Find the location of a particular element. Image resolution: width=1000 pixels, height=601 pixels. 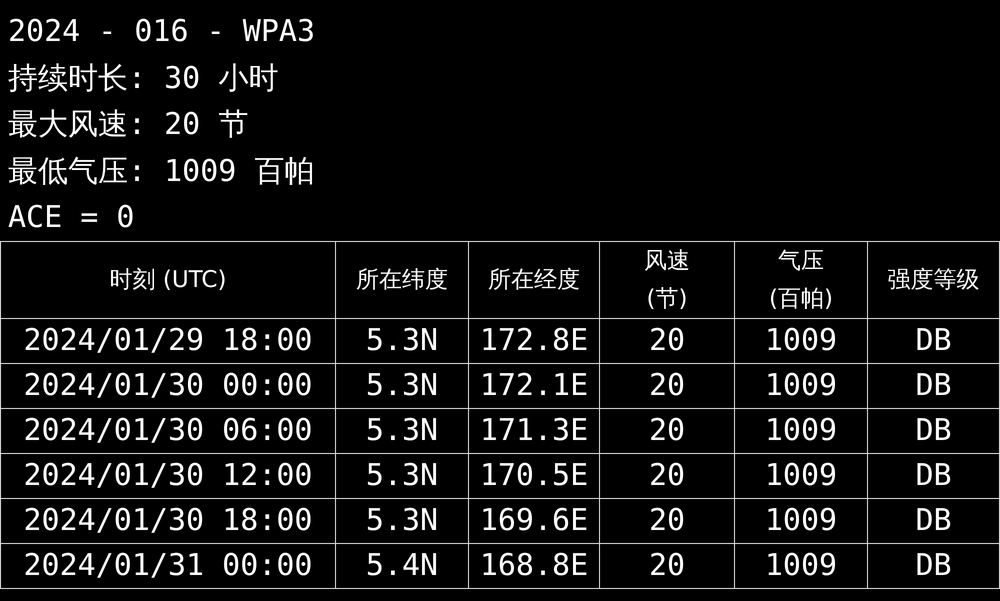

table-cell: 2024/01/30 18:00 is located at coordinates (168, 521).